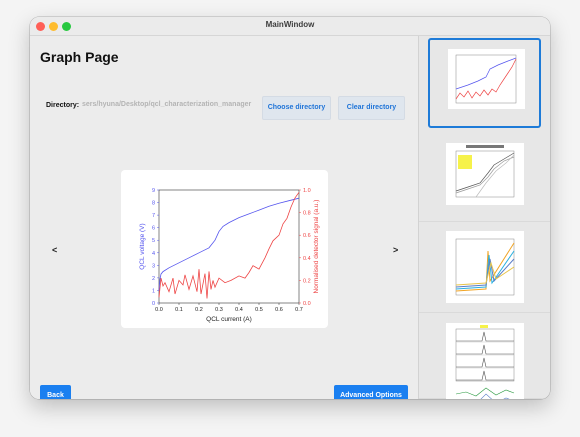  I want to click on y-left-tick-label: 6, so click(153, 229).